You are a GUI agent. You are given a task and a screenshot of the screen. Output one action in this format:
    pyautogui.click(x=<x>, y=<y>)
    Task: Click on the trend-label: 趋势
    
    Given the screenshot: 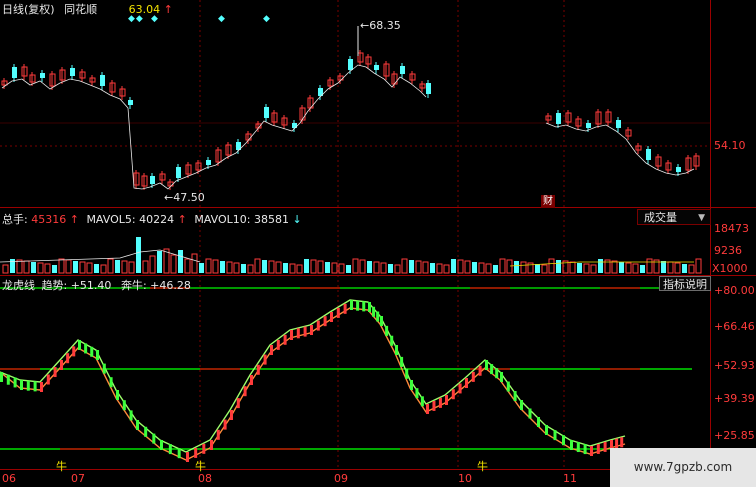 What is the action you would take?
    pyautogui.click(x=52, y=285)
    